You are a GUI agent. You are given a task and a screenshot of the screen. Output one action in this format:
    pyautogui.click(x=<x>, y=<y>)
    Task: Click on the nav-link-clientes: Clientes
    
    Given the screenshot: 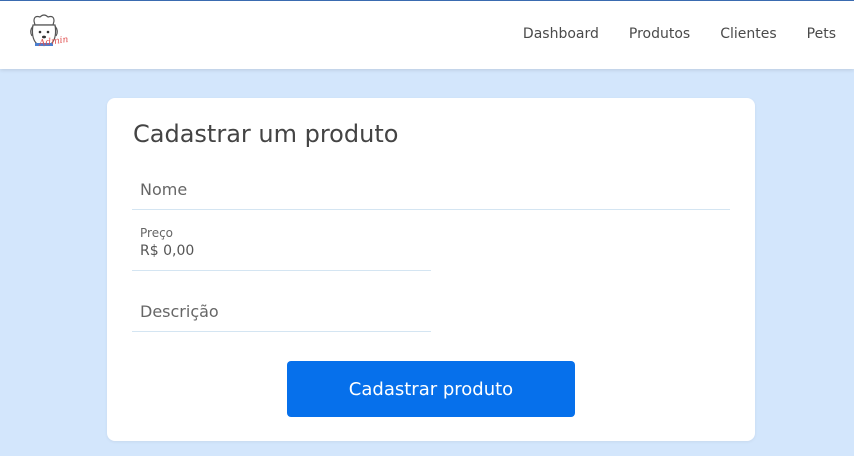 What is the action you would take?
    pyautogui.click(x=748, y=36)
    